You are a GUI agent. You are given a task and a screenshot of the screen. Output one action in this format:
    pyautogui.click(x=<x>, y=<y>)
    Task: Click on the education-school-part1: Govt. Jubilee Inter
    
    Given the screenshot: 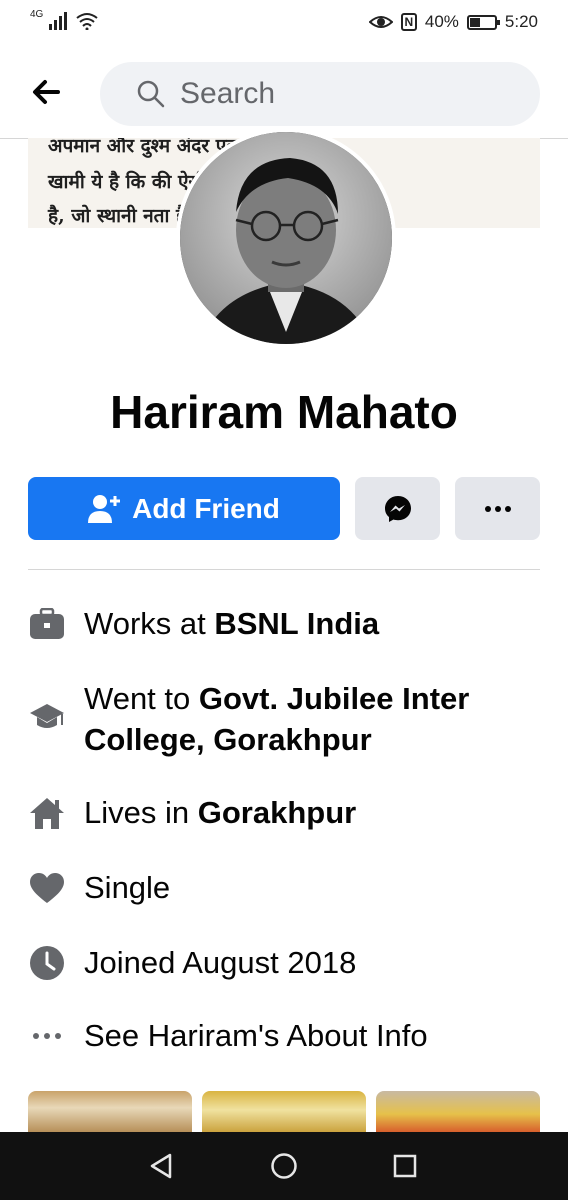 What is the action you would take?
    pyautogui.click(x=334, y=698)
    